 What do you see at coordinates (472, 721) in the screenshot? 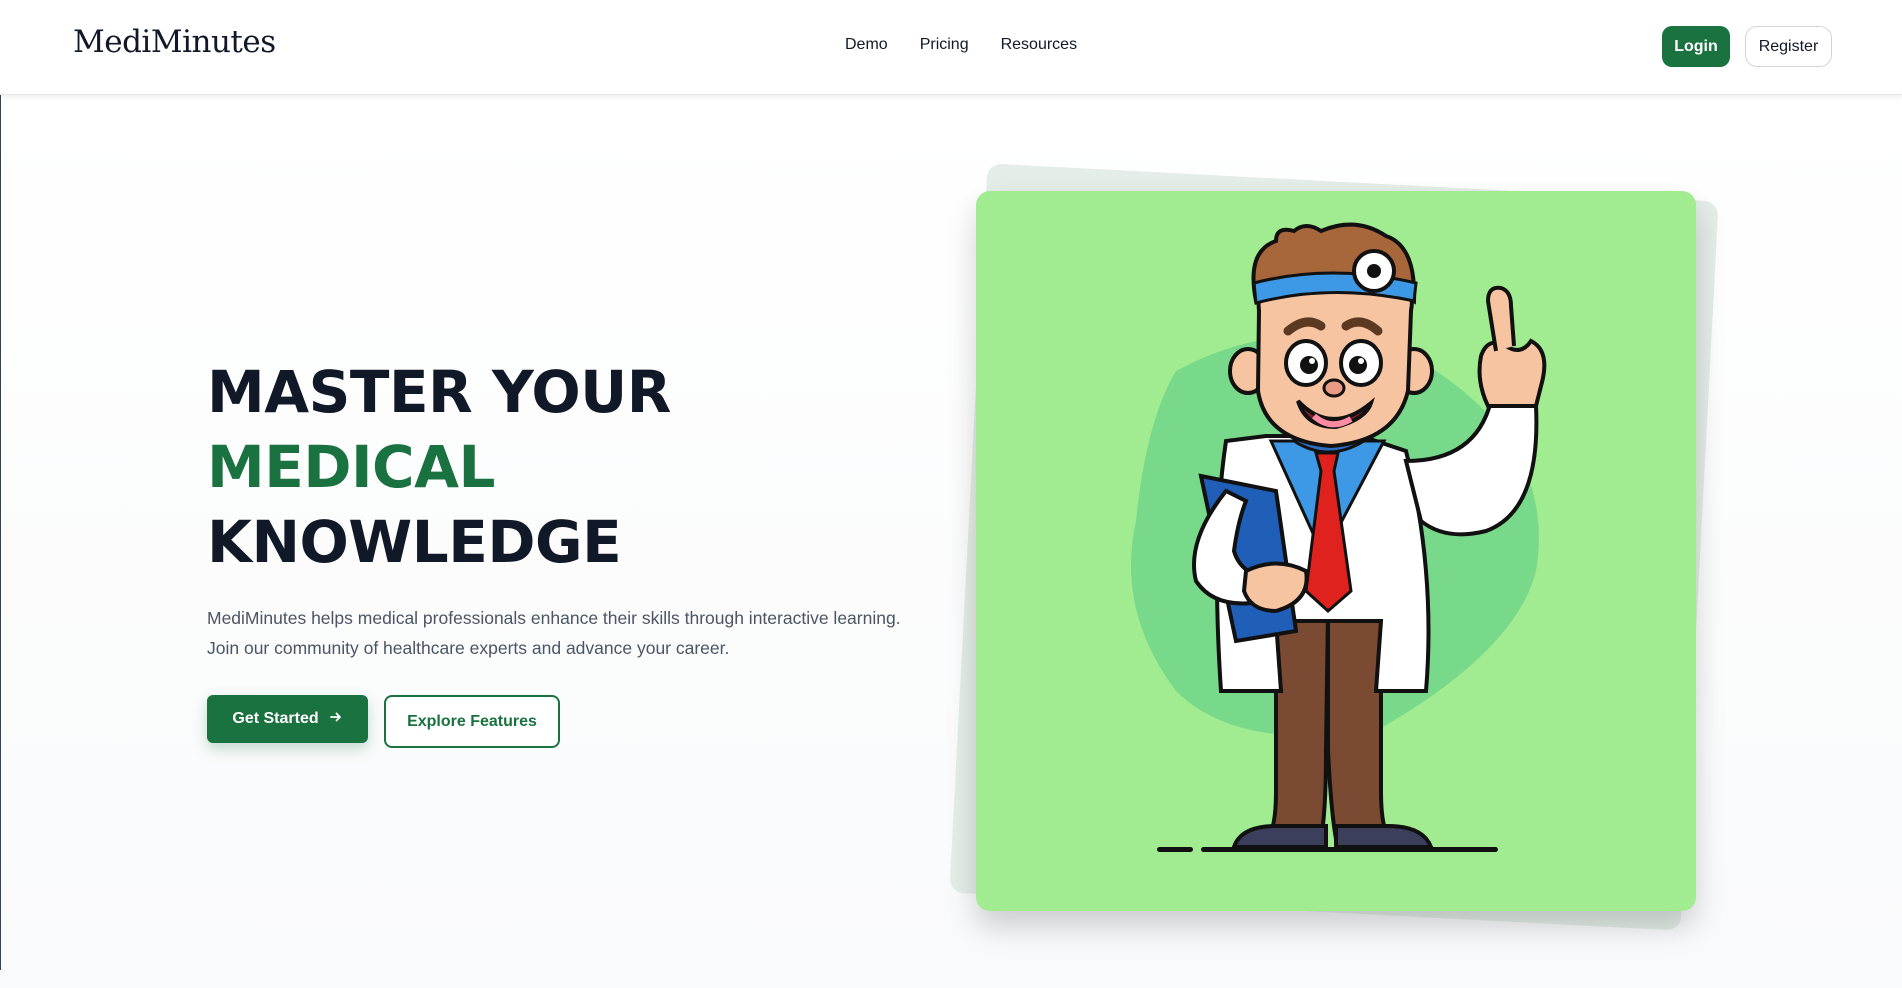
I see `explore-features-button: Explore Features` at bounding box center [472, 721].